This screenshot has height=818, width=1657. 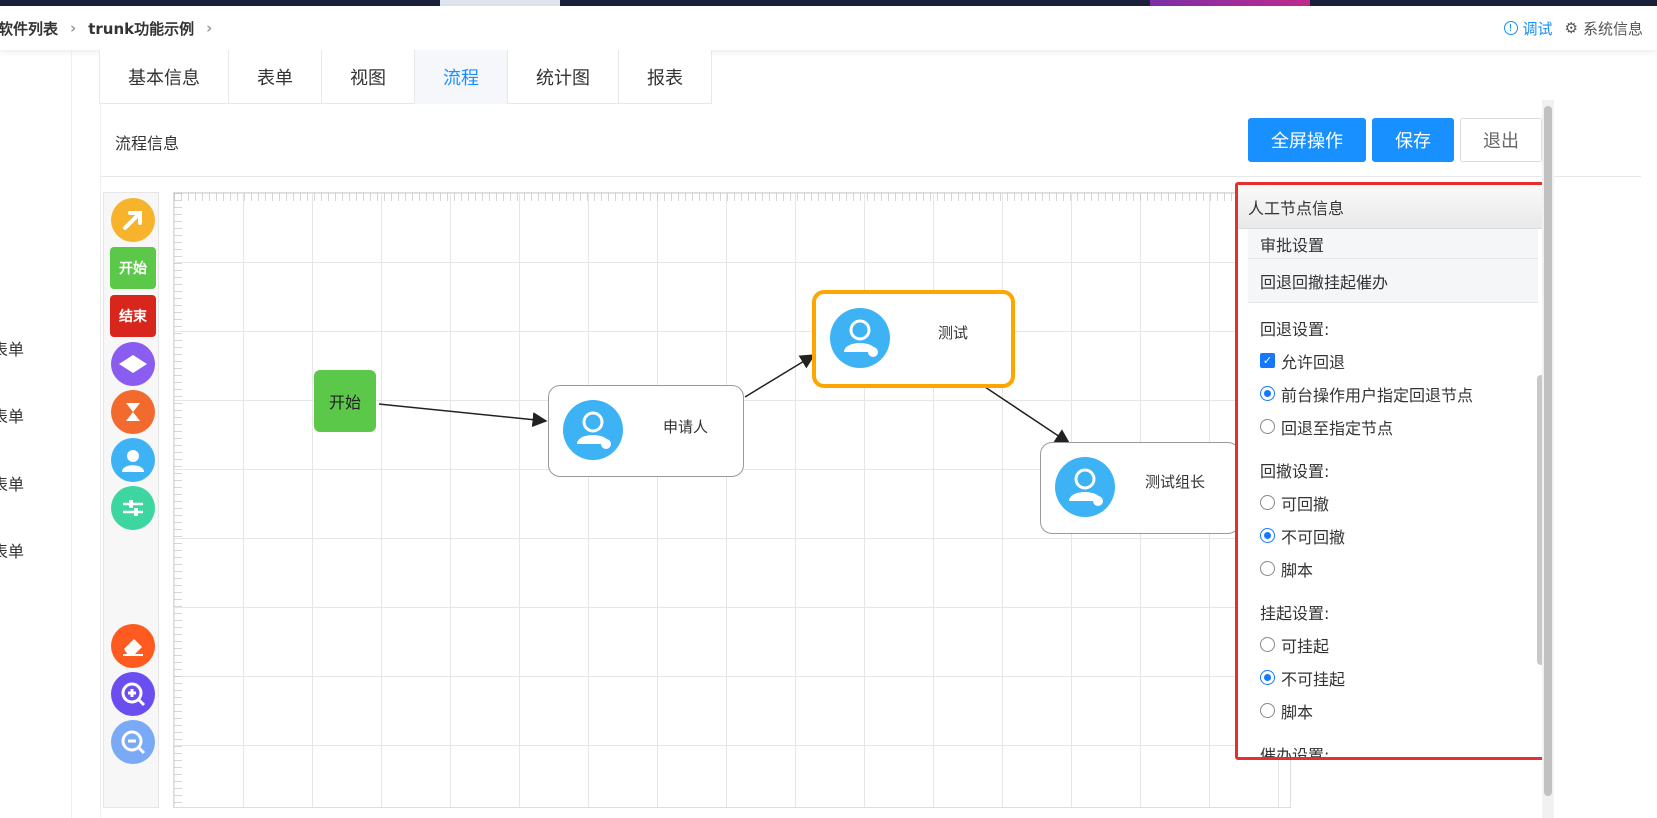 What do you see at coordinates (1393, 207) in the screenshot?
I see `panel-title: 人工节点信息` at bounding box center [1393, 207].